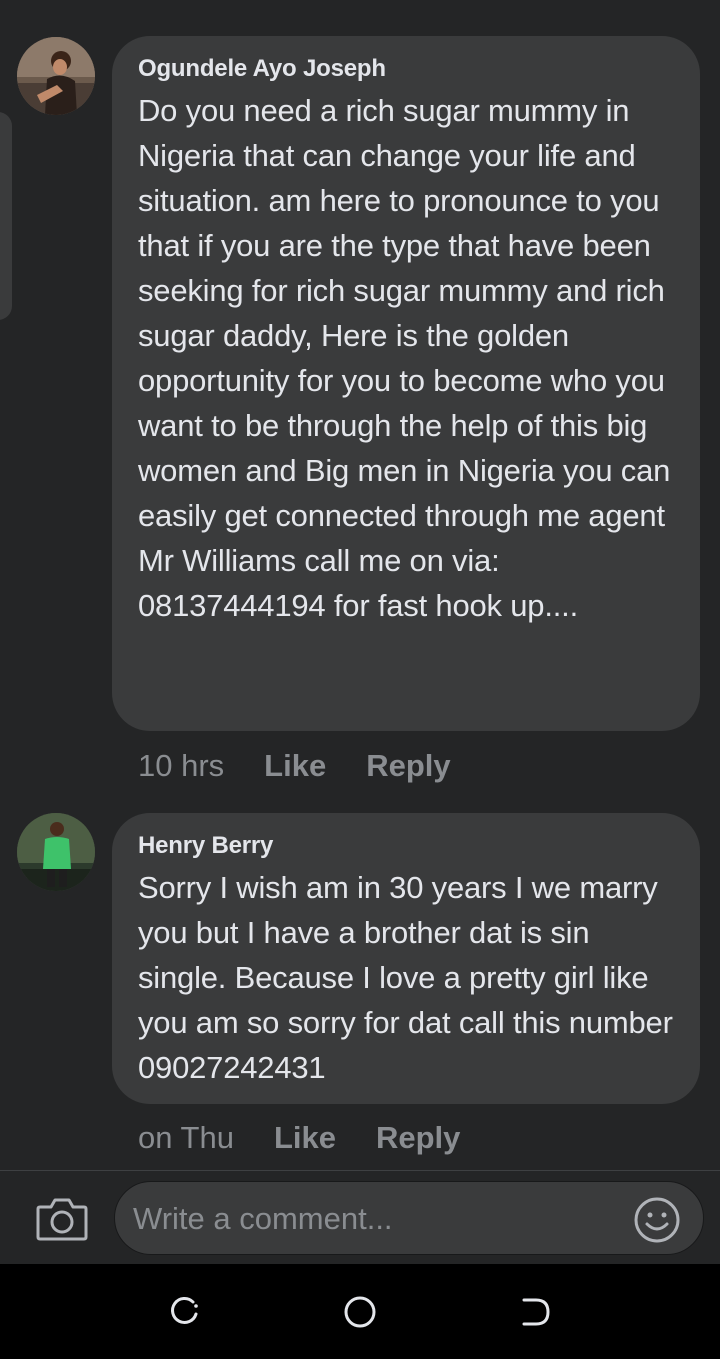 Image resolution: width=720 pixels, height=1359 pixels. I want to click on system-navigation-bar, so click(360, 1311).